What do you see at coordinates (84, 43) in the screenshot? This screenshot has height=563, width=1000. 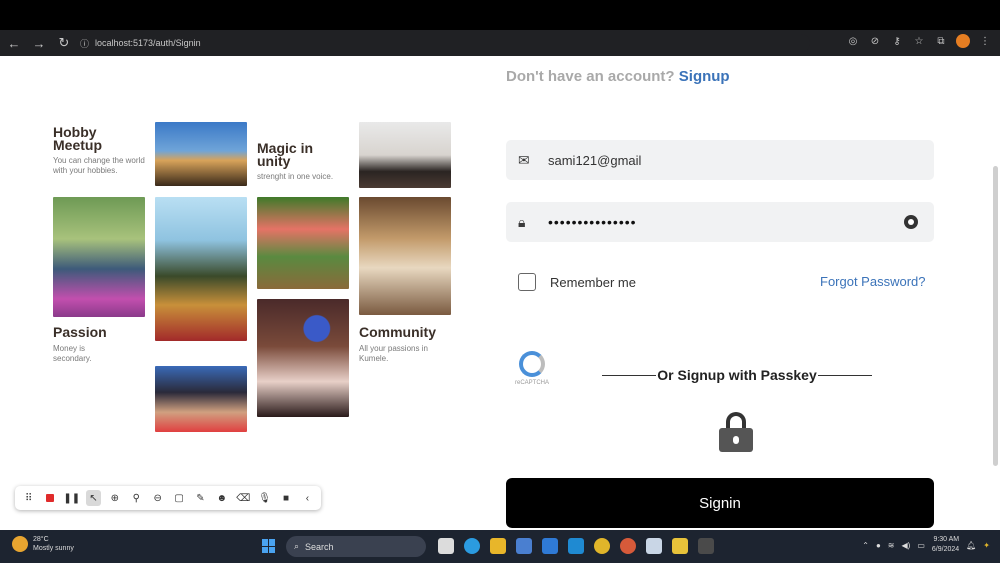 I see `site-info-icon: ⓘ` at bounding box center [84, 43].